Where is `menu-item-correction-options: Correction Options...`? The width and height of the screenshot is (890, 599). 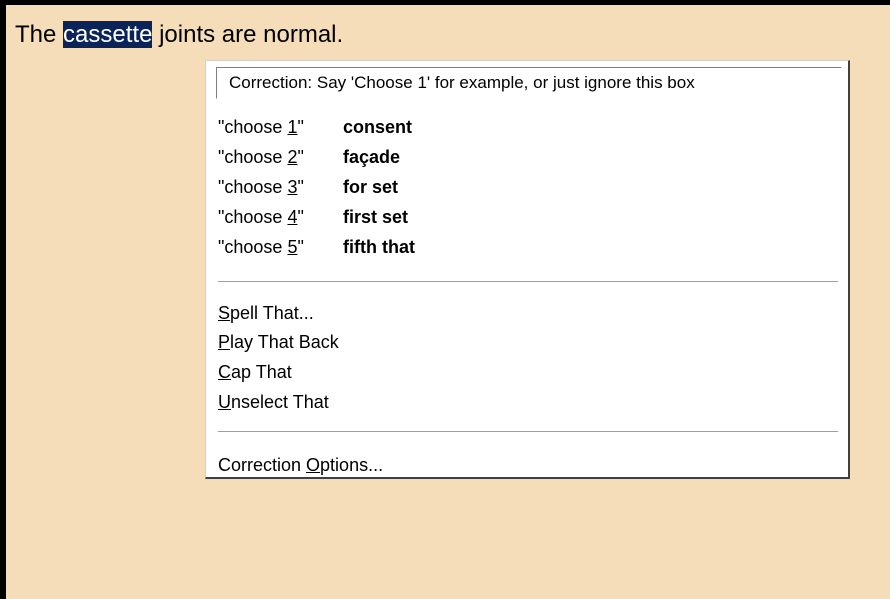
menu-item-correction-options: Correction Options... is located at coordinates (300, 465).